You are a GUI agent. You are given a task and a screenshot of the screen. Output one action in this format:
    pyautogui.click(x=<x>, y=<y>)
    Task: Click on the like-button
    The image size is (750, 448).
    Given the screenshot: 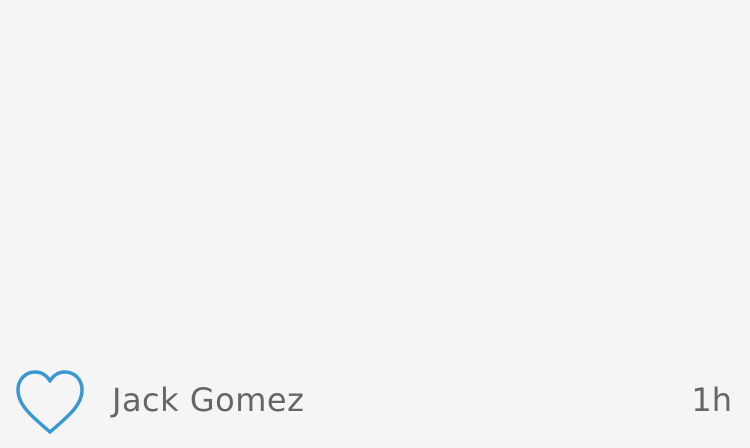 What is the action you would take?
    pyautogui.click(x=50, y=402)
    